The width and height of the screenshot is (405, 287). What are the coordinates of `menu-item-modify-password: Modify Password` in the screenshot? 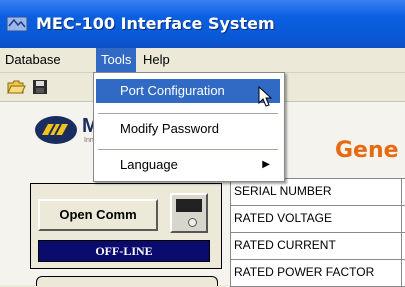 It's located at (188, 129).